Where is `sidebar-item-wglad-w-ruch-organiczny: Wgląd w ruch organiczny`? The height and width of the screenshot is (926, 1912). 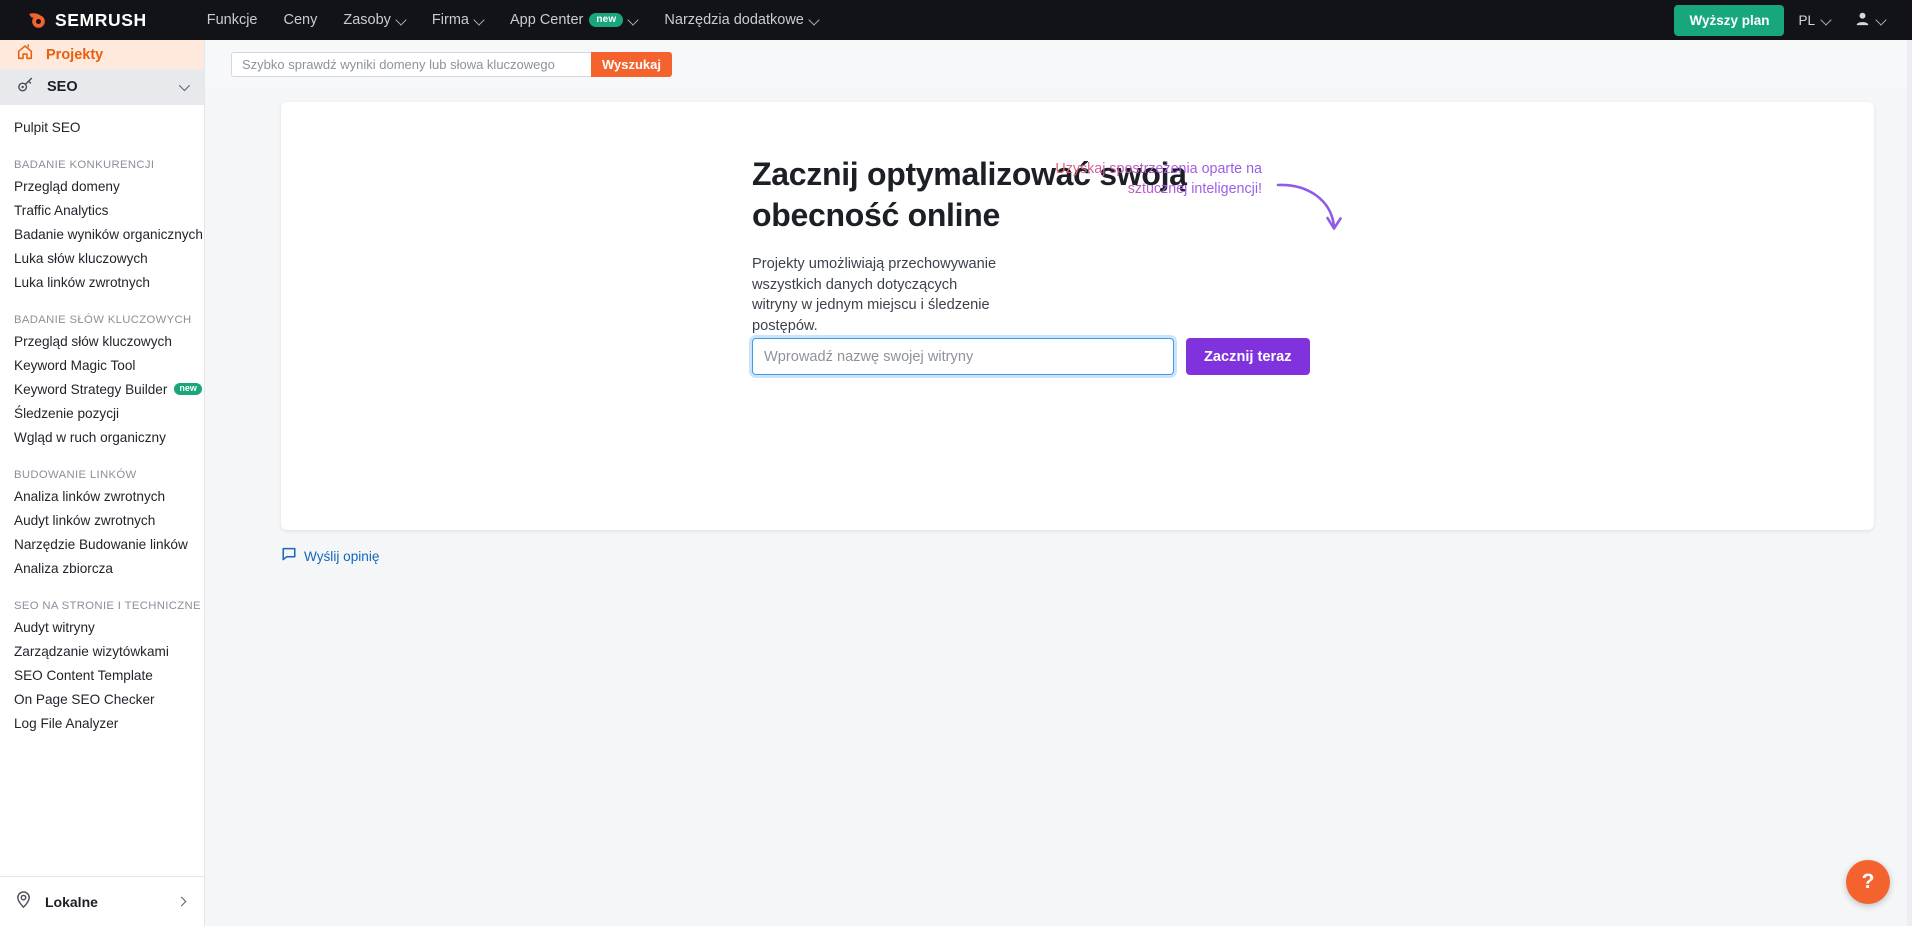 sidebar-item-wglad-w-ruch-organiczny: Wgląd w ruch organiczny is located at coordinates (102, 437).